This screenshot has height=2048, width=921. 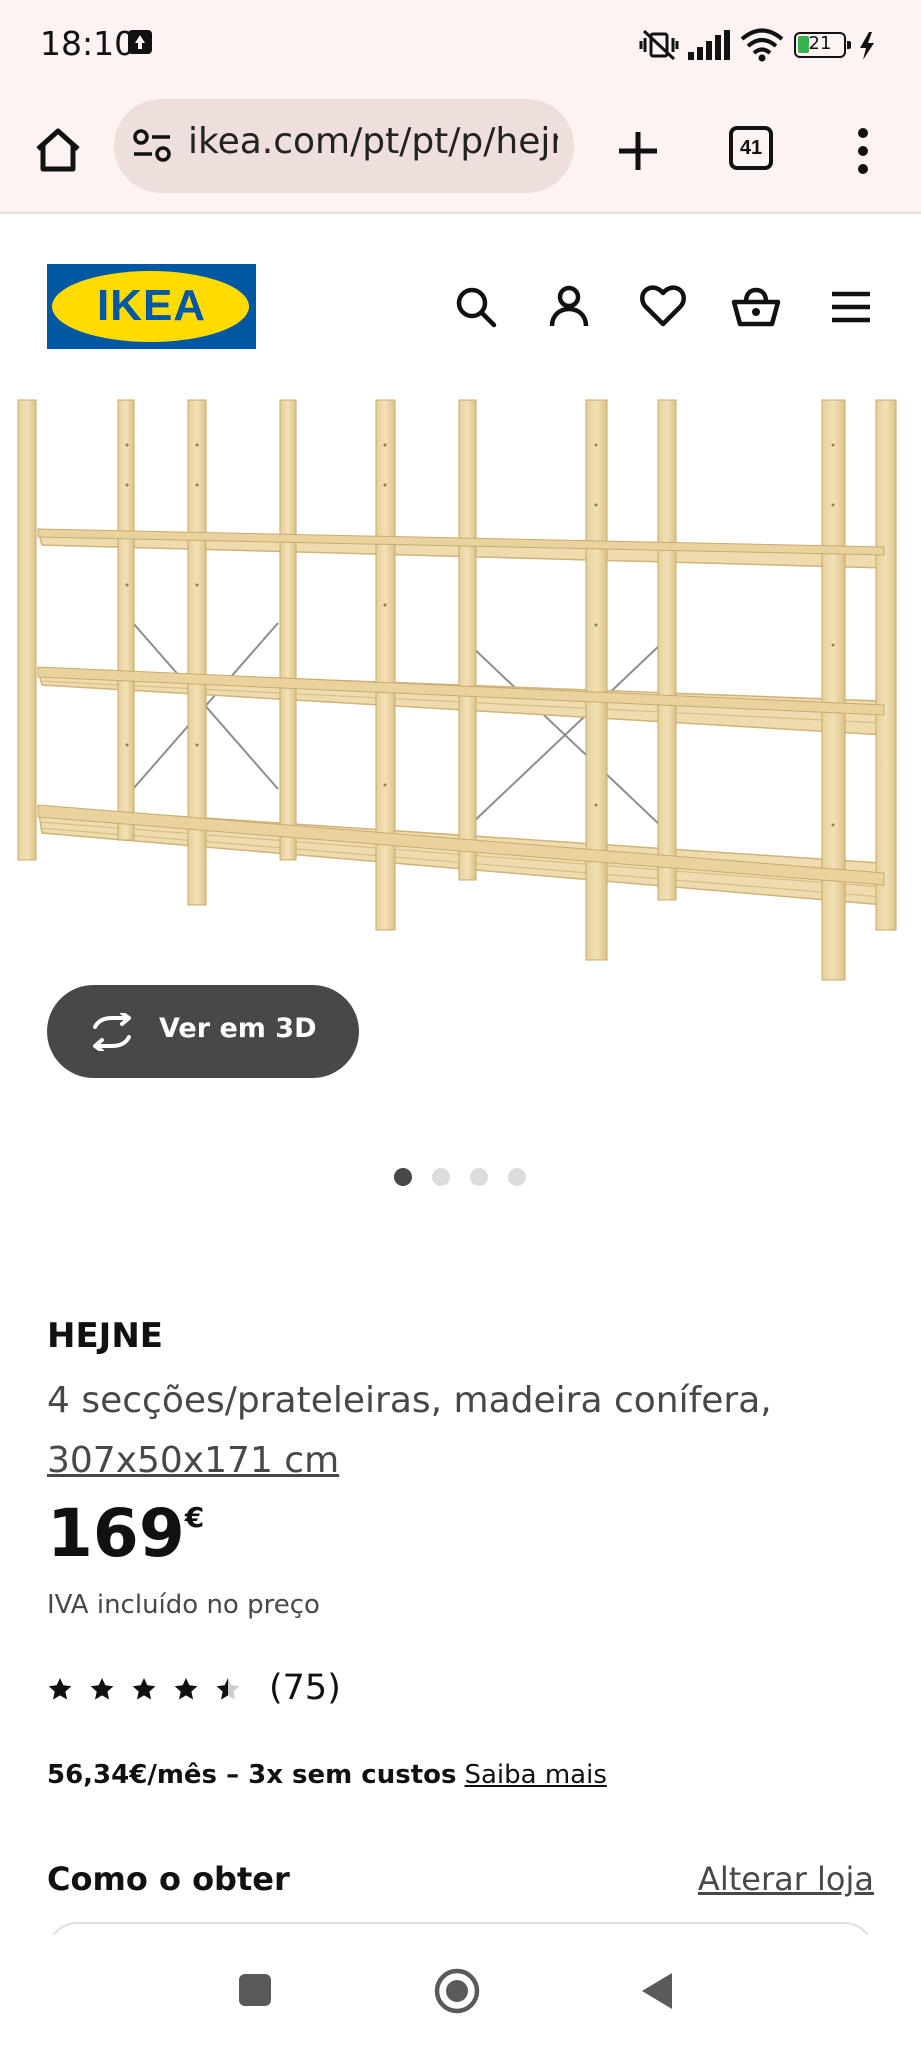 What do you see at coordinates (460, 47) in the screenshot?
I see `status-bar: 18:10 21` at bounding box center [460, 47].